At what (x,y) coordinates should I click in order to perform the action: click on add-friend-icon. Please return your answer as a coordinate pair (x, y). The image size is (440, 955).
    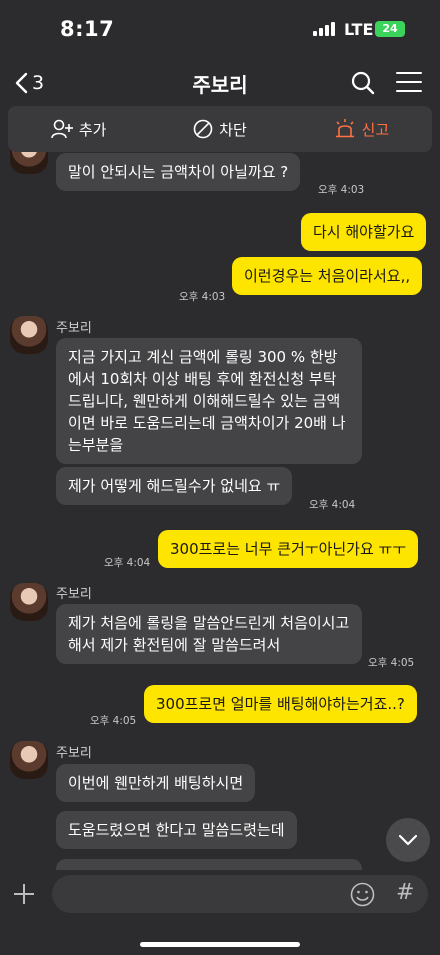
    Looking at the image, I should click on (62, 129).